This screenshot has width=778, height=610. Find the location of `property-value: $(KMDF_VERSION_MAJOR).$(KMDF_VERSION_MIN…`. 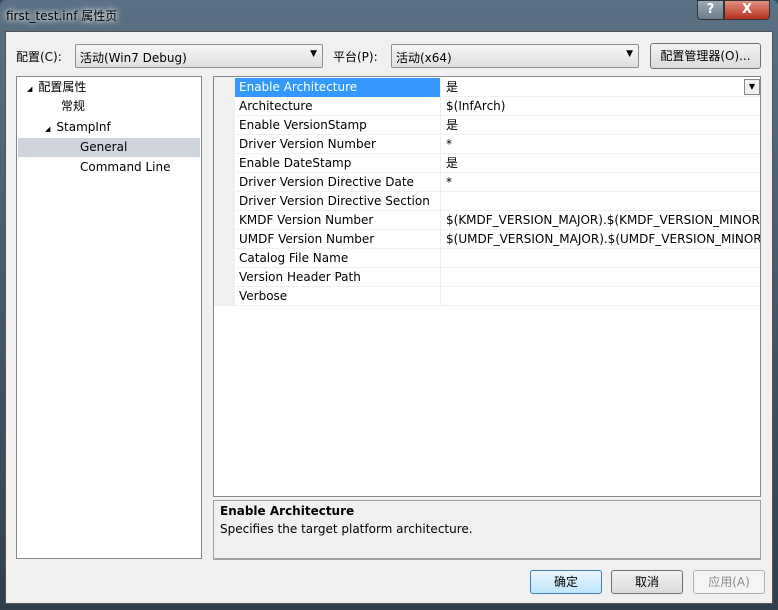

property-value: $(KMDF_VERSION_MAJOR).$(KMDF_VERSION_MIN… is located at coordinates (601, 220).